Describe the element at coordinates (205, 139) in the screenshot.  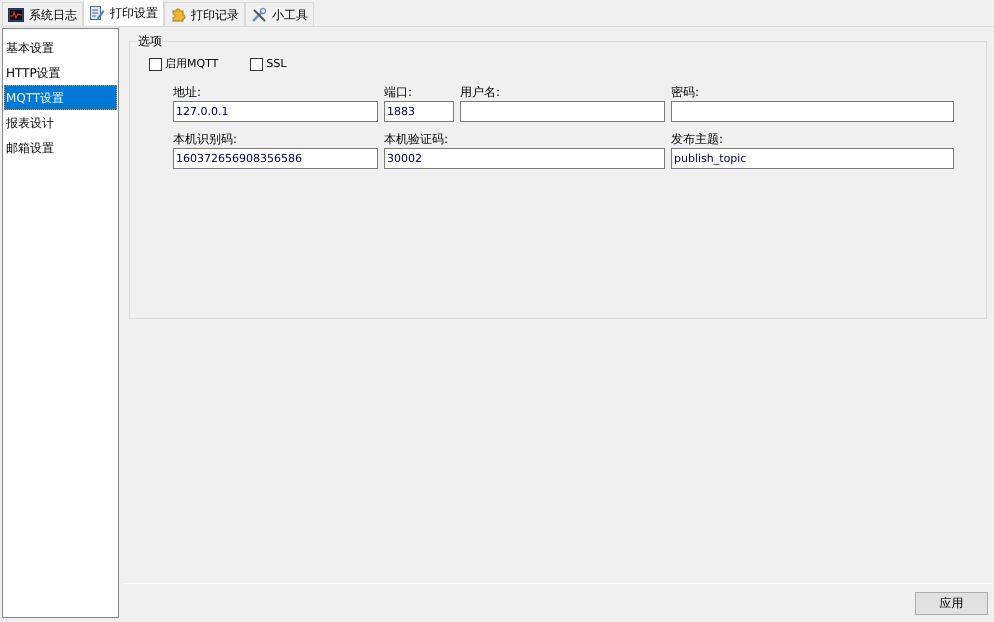
I see `field-label: 本机识别码:` at that location.